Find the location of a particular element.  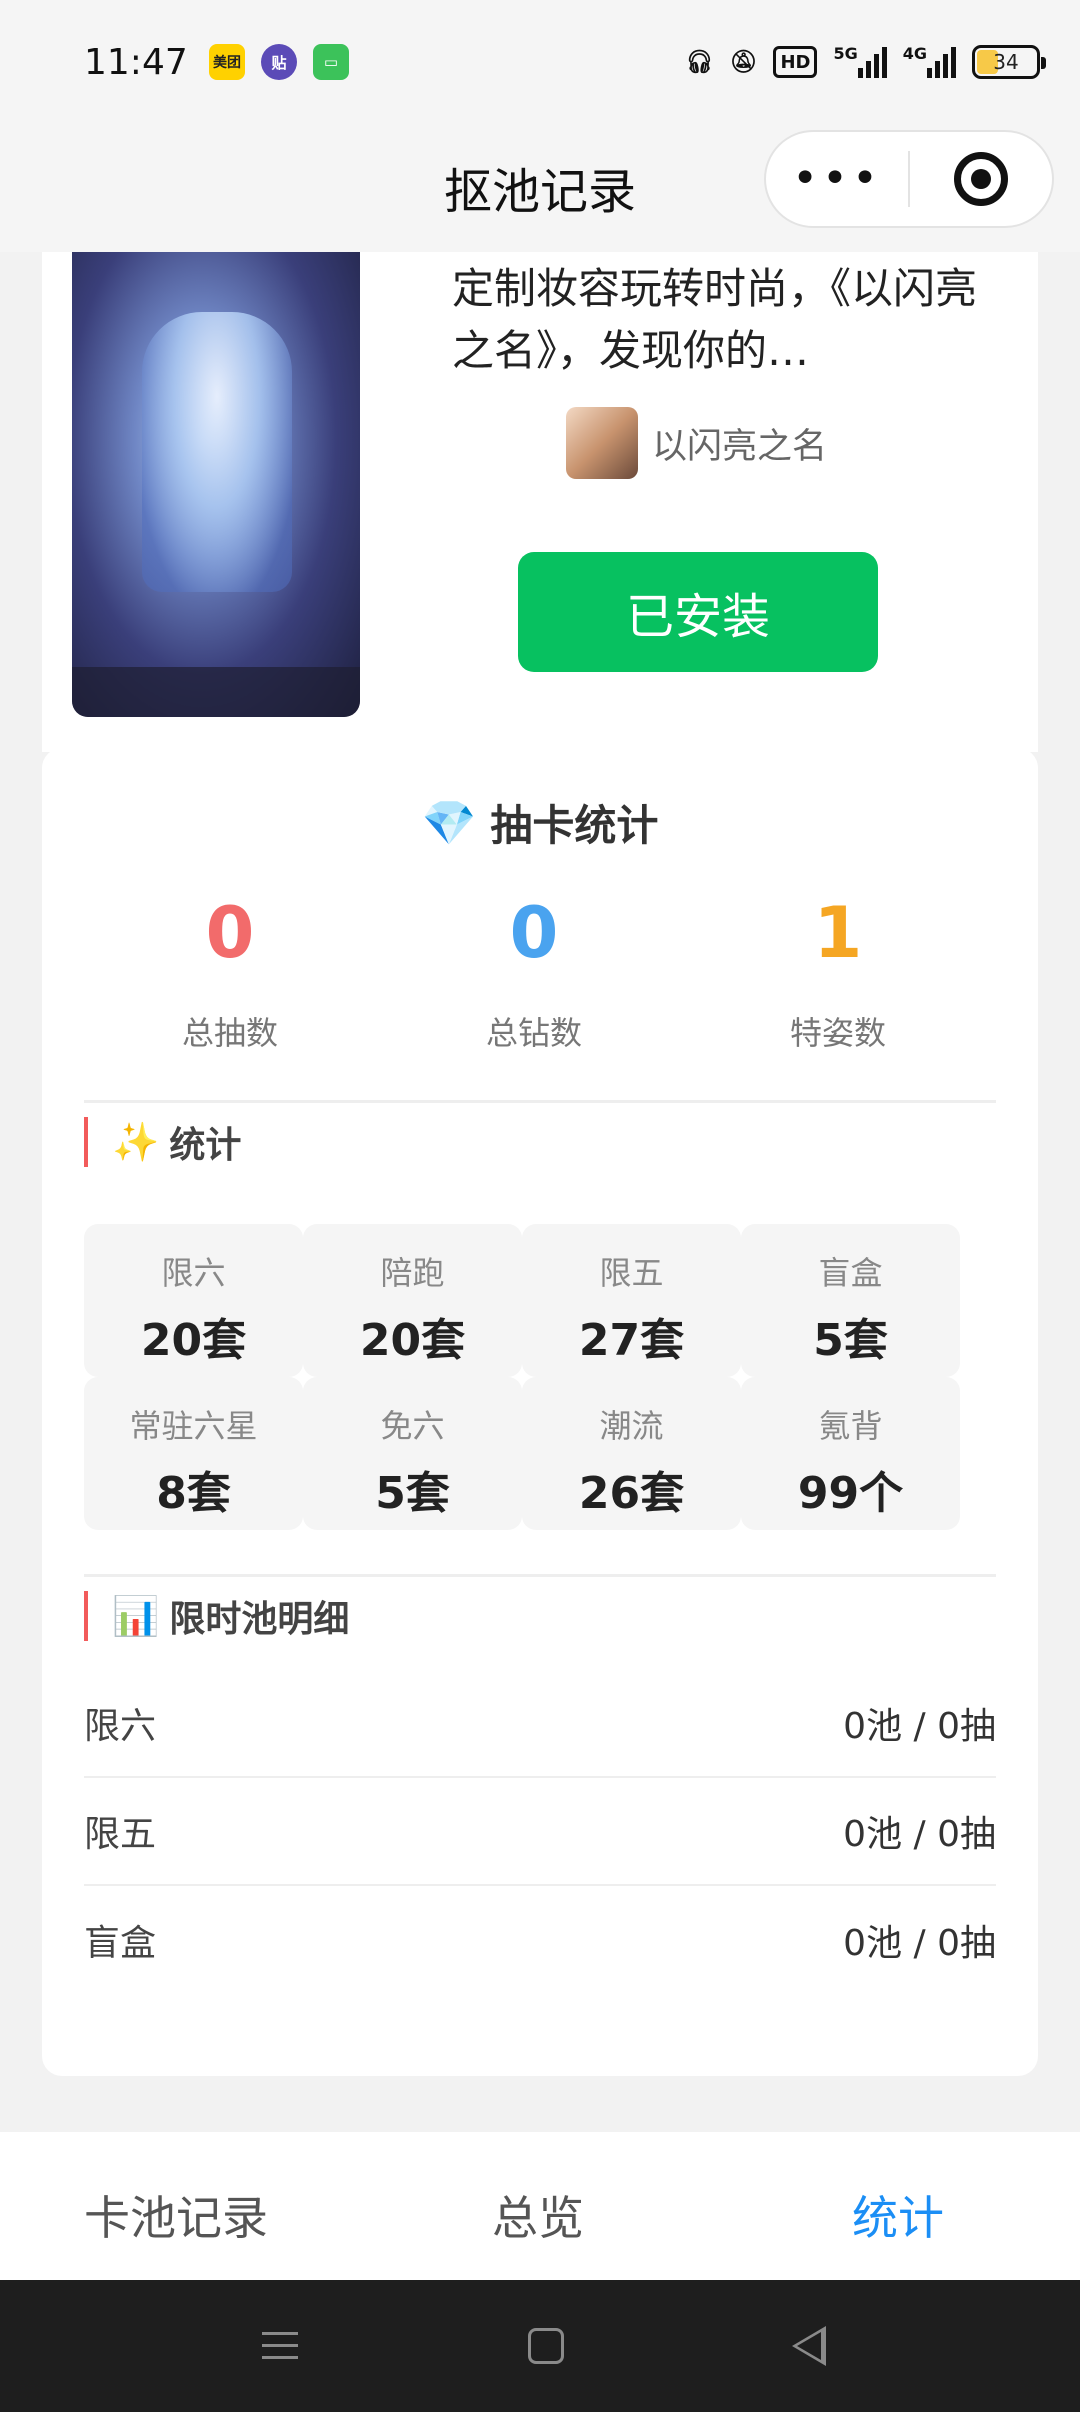

close-miniprogram-button is located at coordinates (981, 179).